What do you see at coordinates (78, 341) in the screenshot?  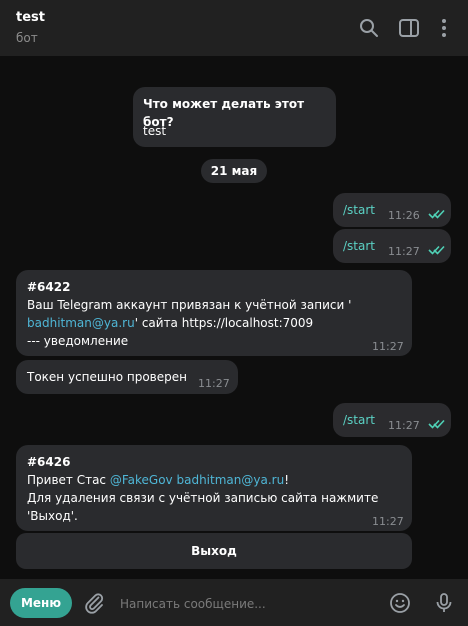 I see `message-line: --- уведомление` at bounding box center [78, 341].